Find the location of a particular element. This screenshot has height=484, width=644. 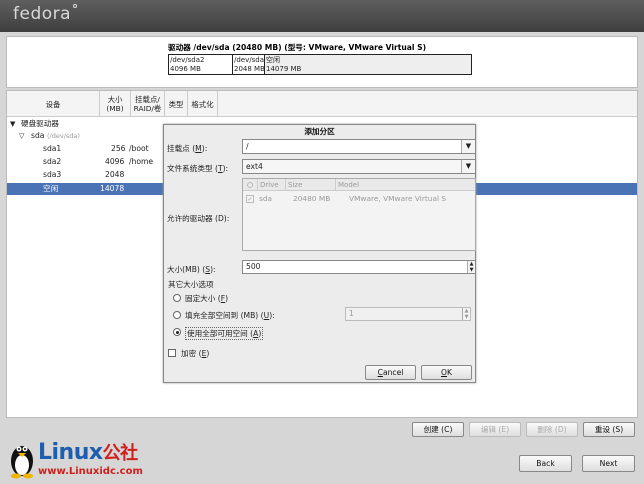

fs-type-label: 文件系统类型 (T): is located at coordinates (198, 168).